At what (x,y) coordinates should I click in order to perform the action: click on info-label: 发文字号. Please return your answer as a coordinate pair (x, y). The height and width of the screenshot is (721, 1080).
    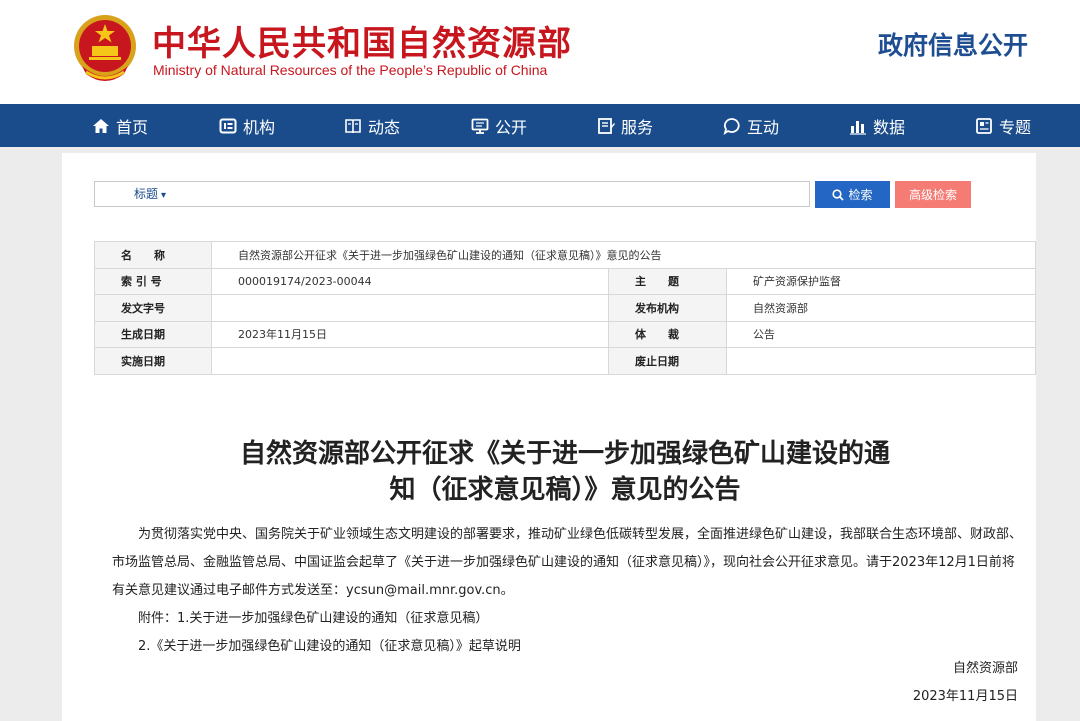
    Looking at the image, I should click on (153, 308).